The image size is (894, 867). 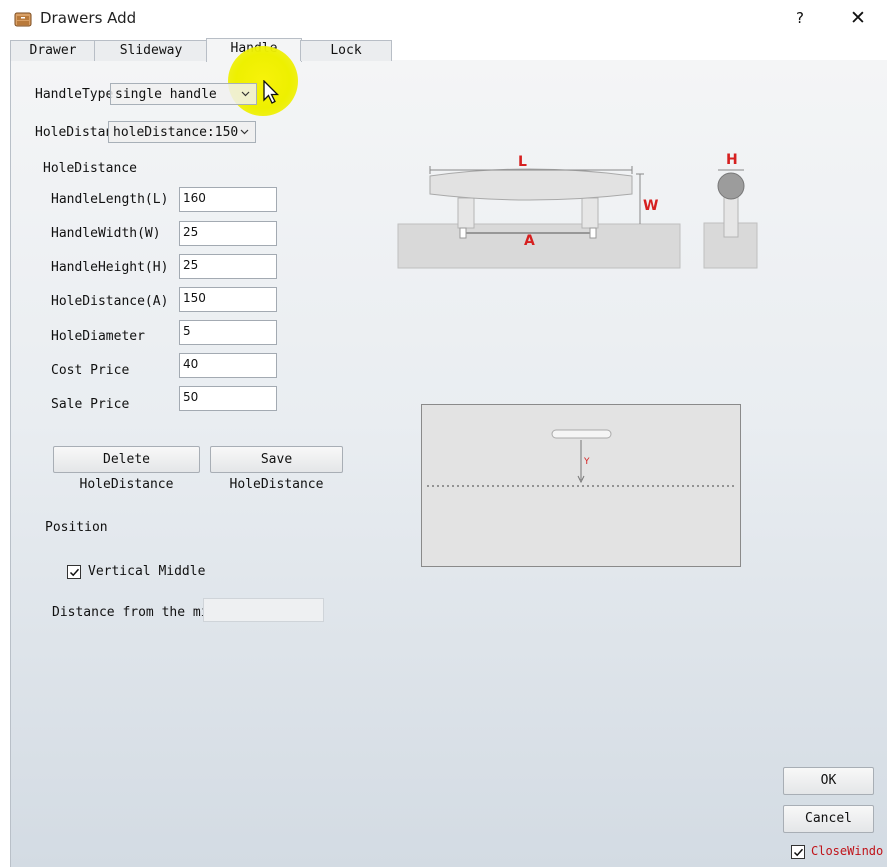 What do you see at coordinates (74, 94) in the screenshot?
I see `handle-type-label: HandleType` at bounding box center [74, 94].